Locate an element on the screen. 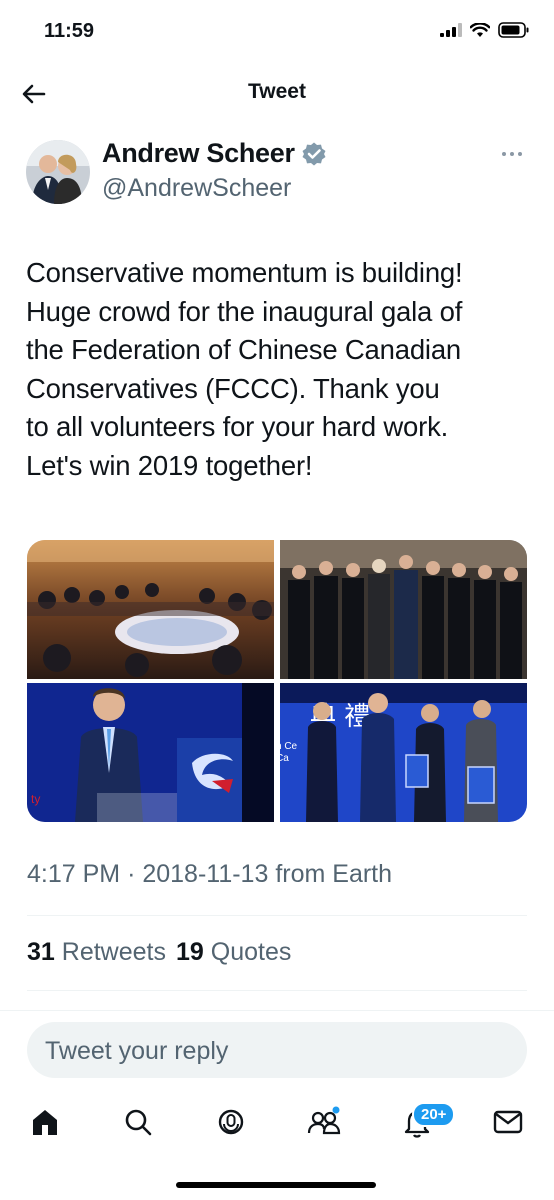  page-title: Tweet is located at coordinates (277, 91).